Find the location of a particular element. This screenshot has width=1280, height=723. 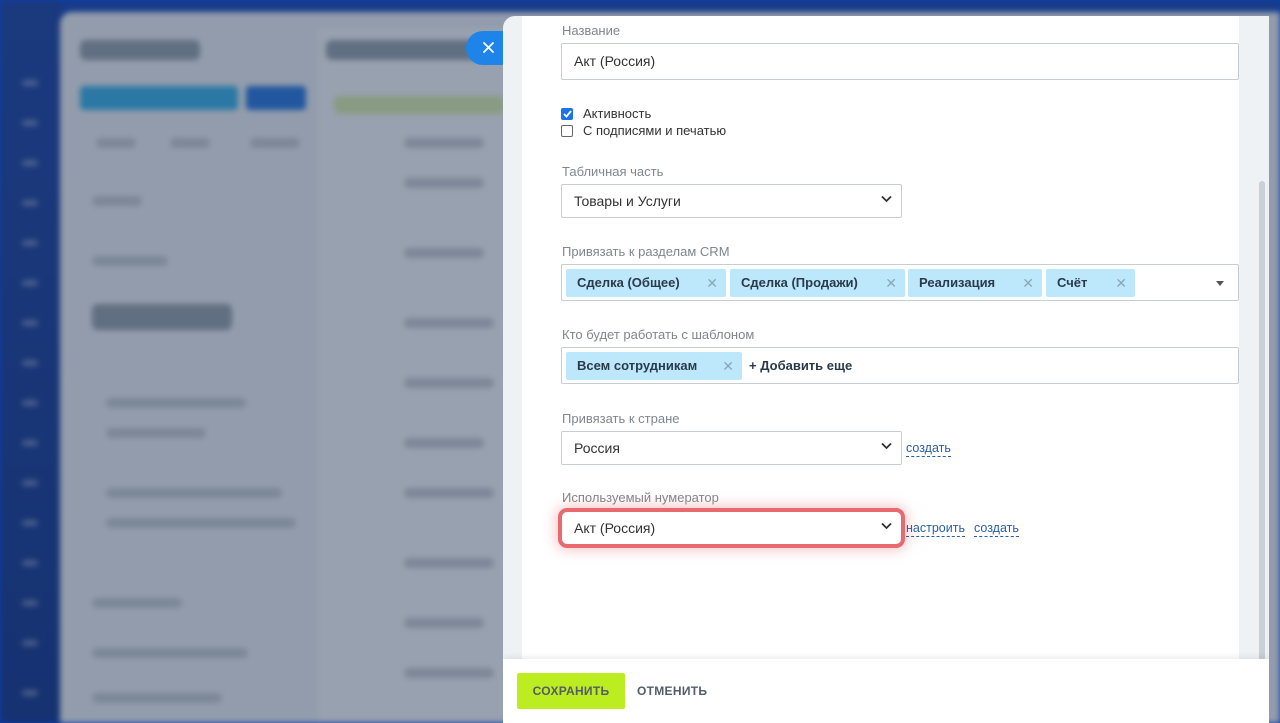

active-checkbox-row: Активность is located at coordinates (606, 113).